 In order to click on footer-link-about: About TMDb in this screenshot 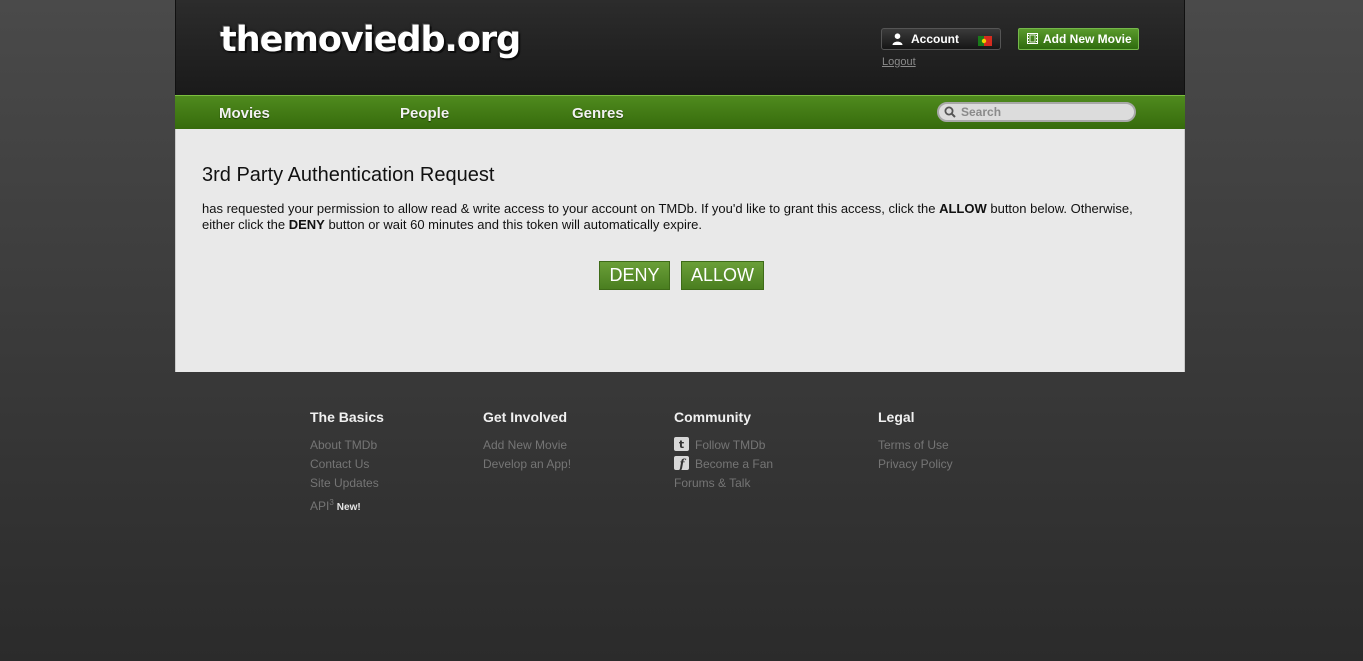, I will do `click(347, 445)`.